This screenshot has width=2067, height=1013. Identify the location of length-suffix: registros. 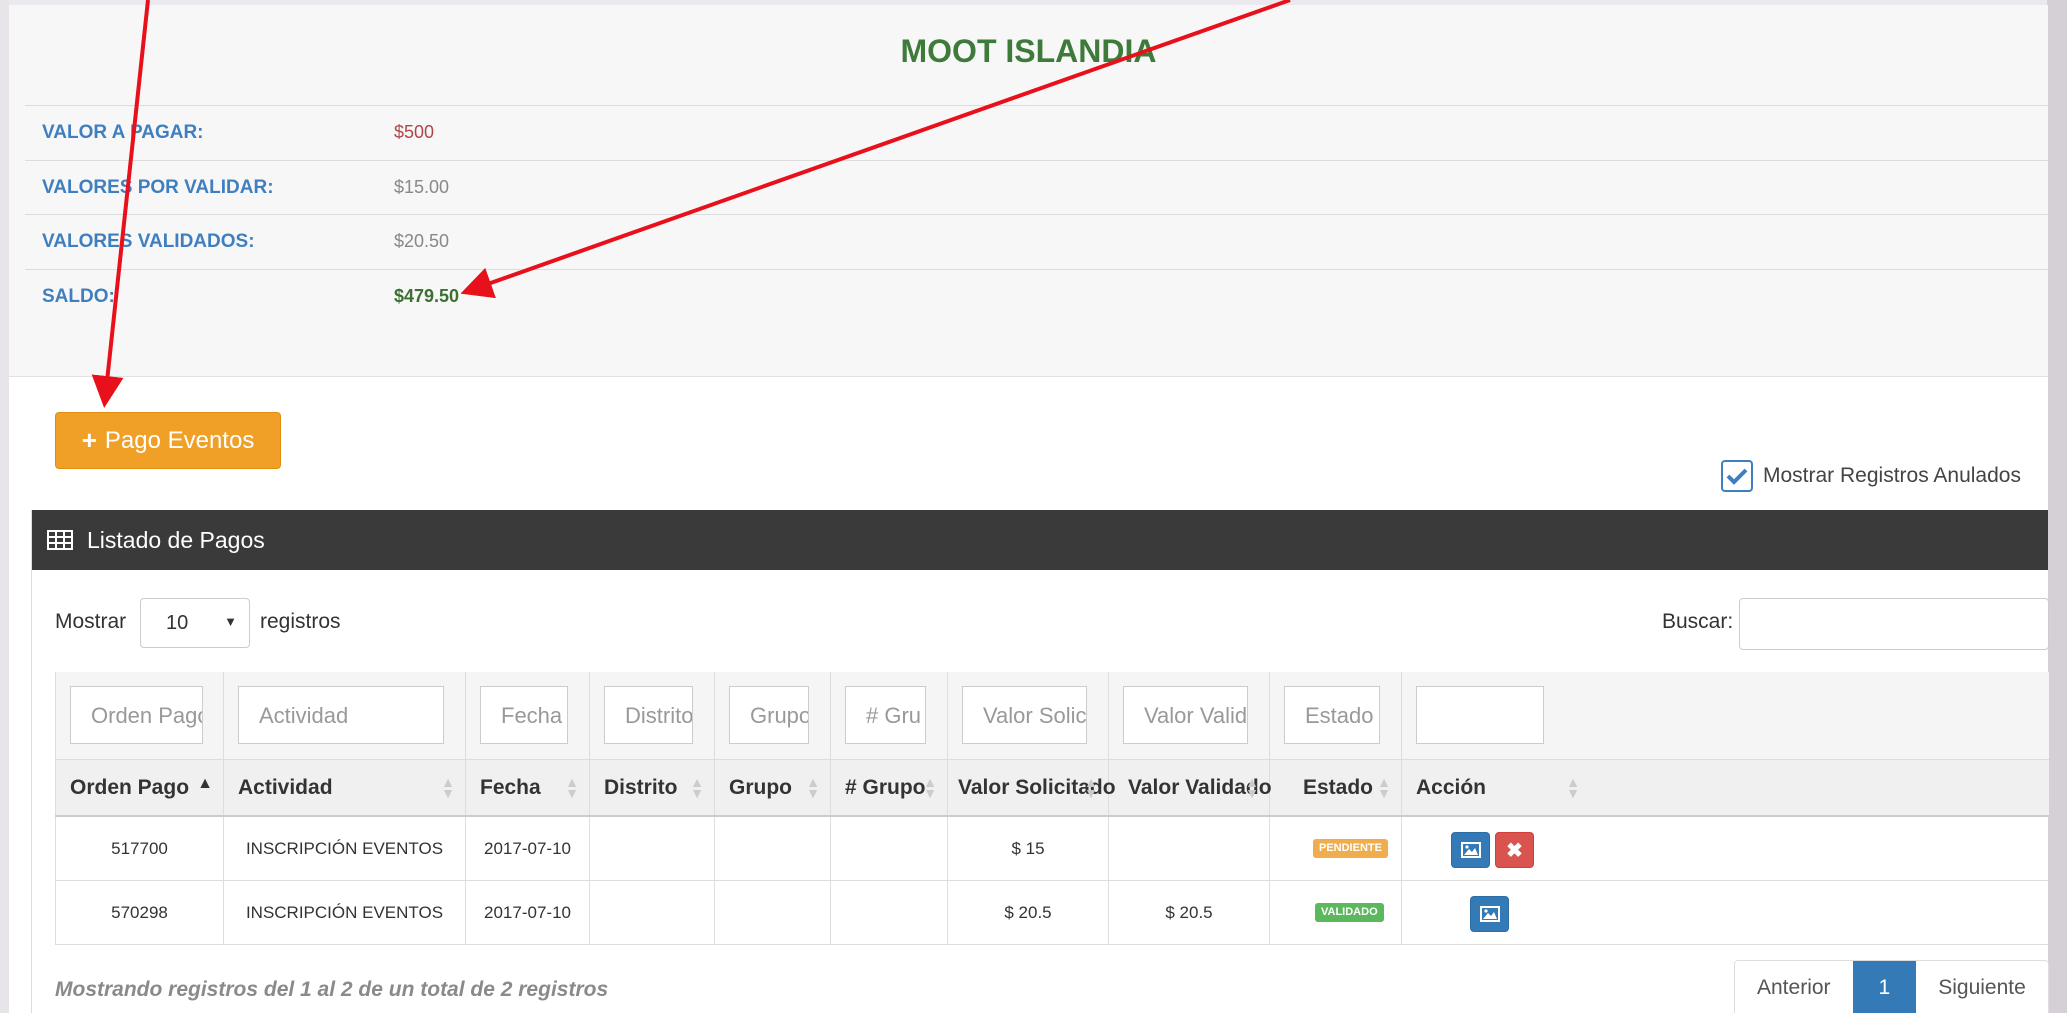
(300, 621).